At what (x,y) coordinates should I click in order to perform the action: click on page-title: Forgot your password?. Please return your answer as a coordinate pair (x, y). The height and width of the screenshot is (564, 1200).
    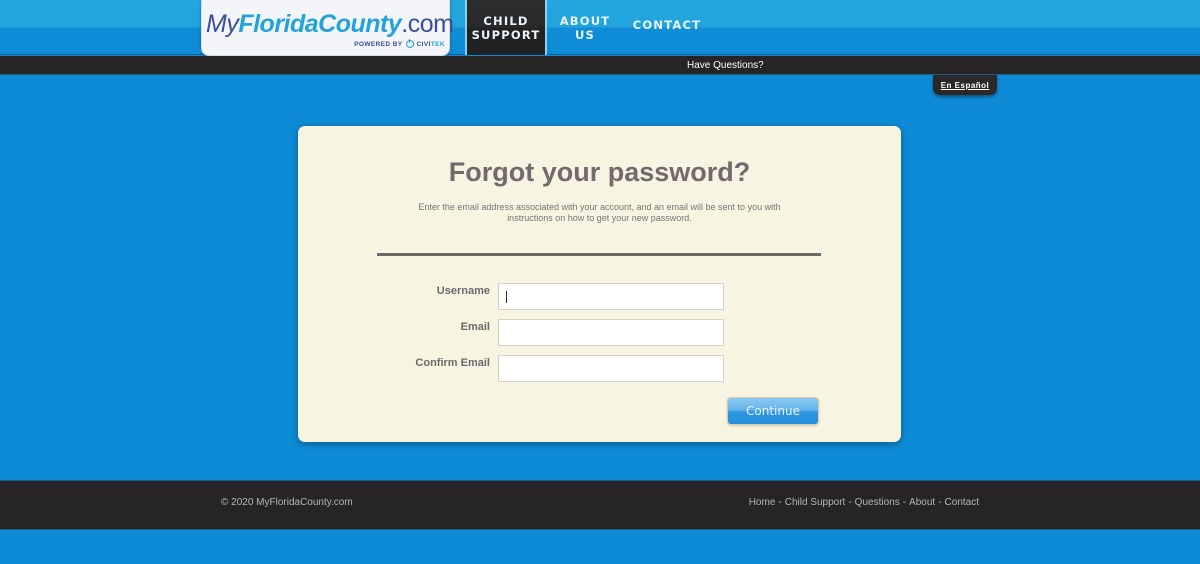
    Looking at the image, I should click on (599, 172).